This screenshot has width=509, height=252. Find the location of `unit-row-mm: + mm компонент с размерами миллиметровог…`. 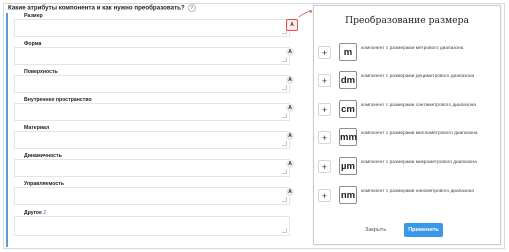

unit-row-mm: + mm компонент с размерами миллиметровог… is located at coordinates (407, 138).